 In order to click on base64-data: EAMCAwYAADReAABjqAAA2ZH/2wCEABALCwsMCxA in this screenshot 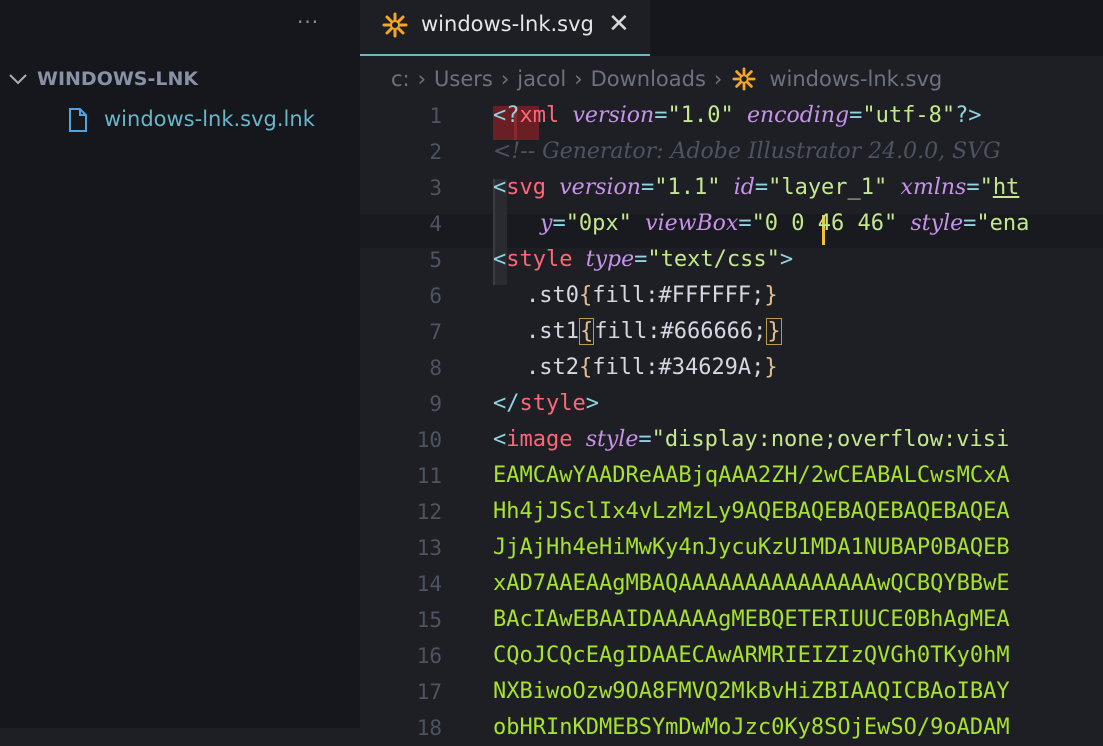, I will do `click(751, 475)`.